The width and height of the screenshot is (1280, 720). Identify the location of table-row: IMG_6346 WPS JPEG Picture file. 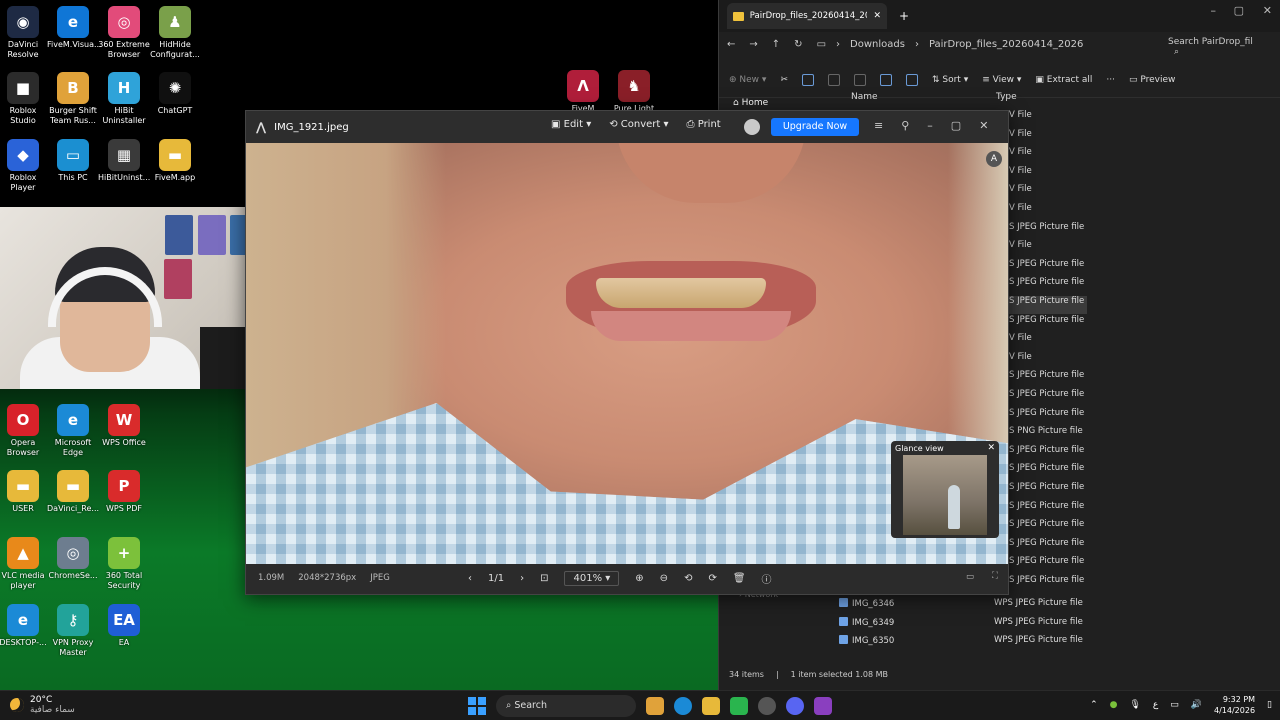
(1029, 607).